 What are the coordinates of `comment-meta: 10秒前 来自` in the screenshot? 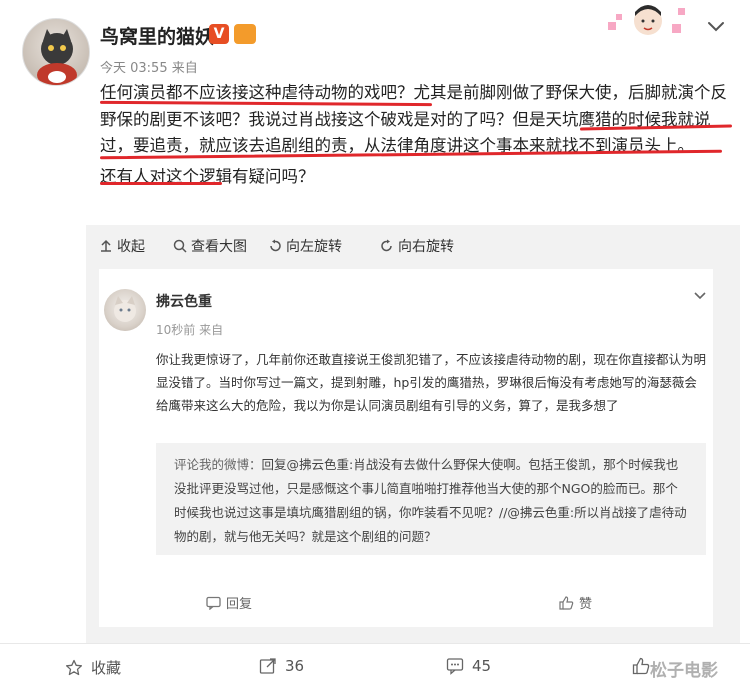 It's located at (189, 329).